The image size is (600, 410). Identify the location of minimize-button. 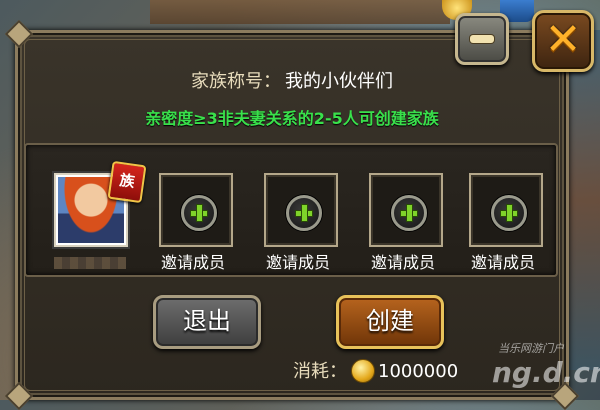
(482, 39).